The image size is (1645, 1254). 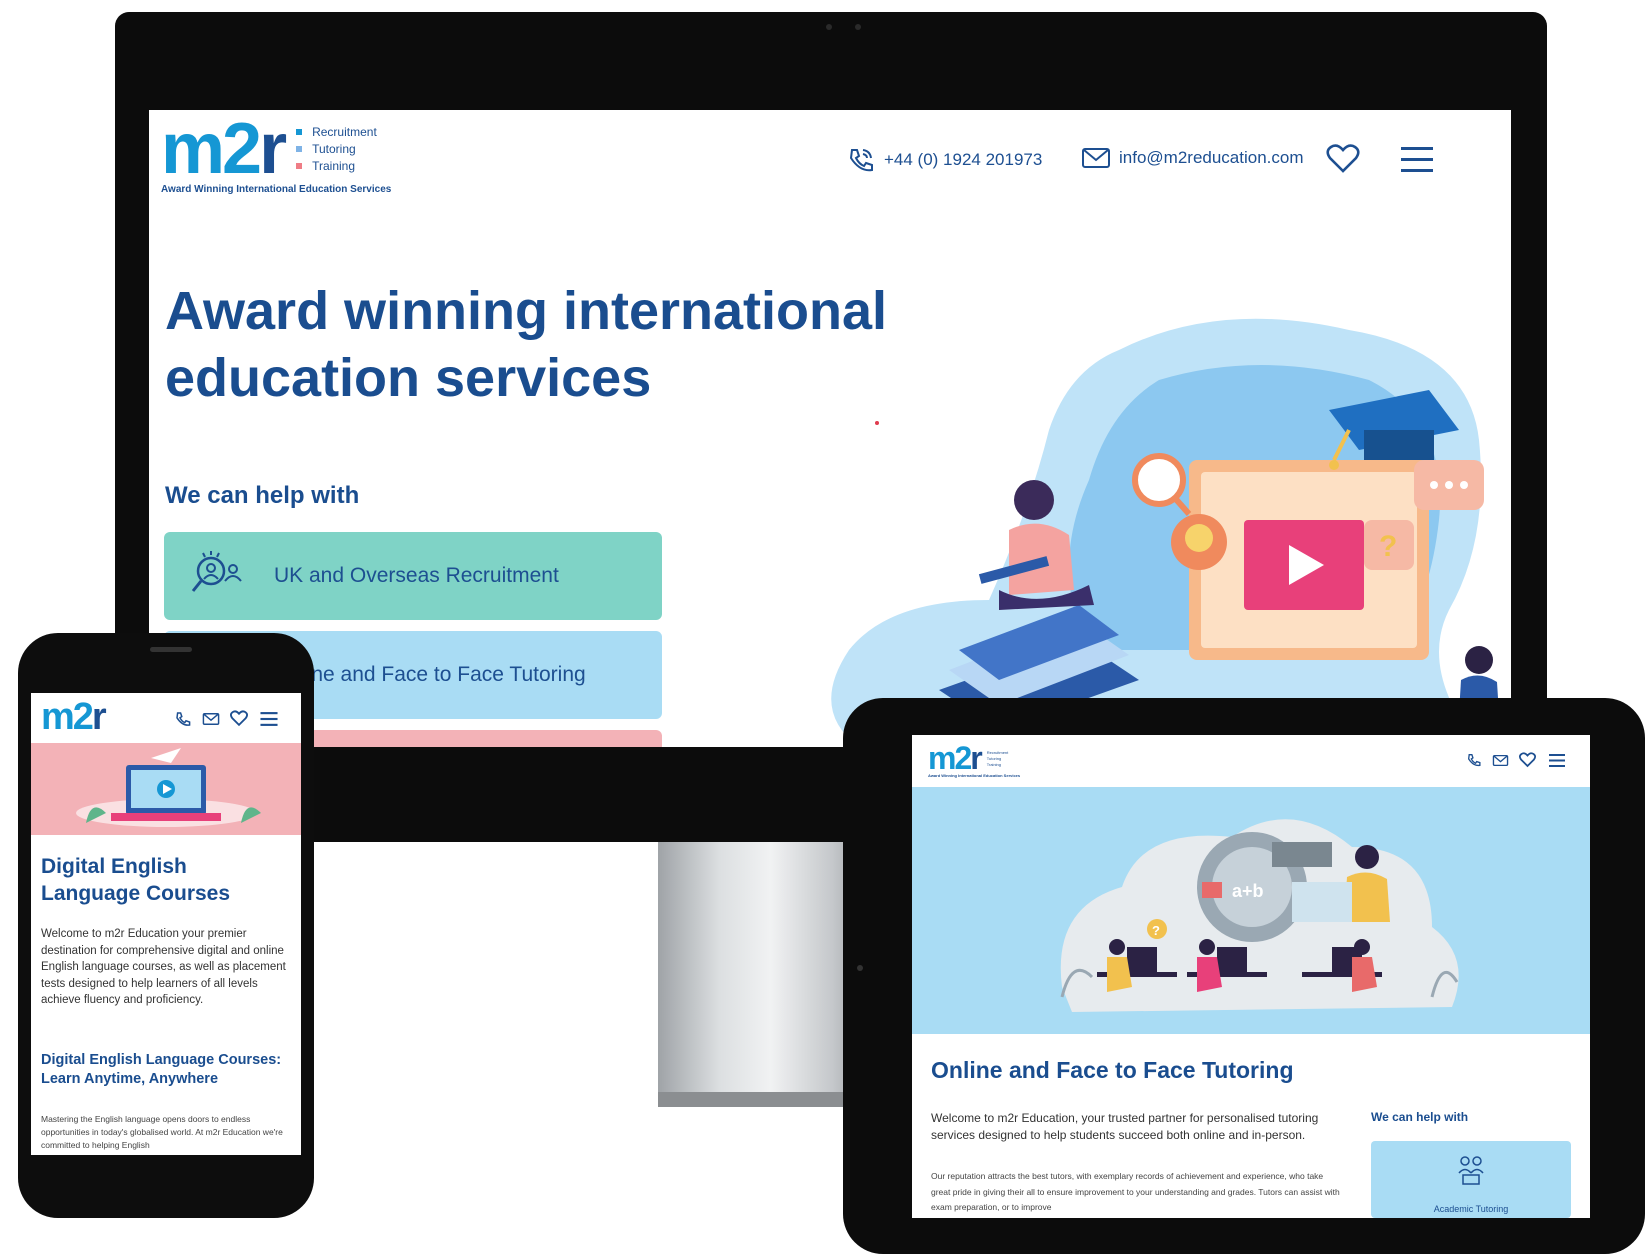 I want to click on mail-icon, so click(x=1096, y=158).